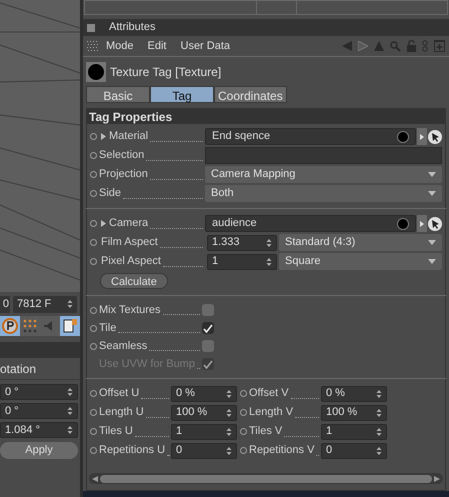  What do you see at coordinates (10, 326) in the screenshot?
I see `p-circle-icon` at bounding box center [10, 326].